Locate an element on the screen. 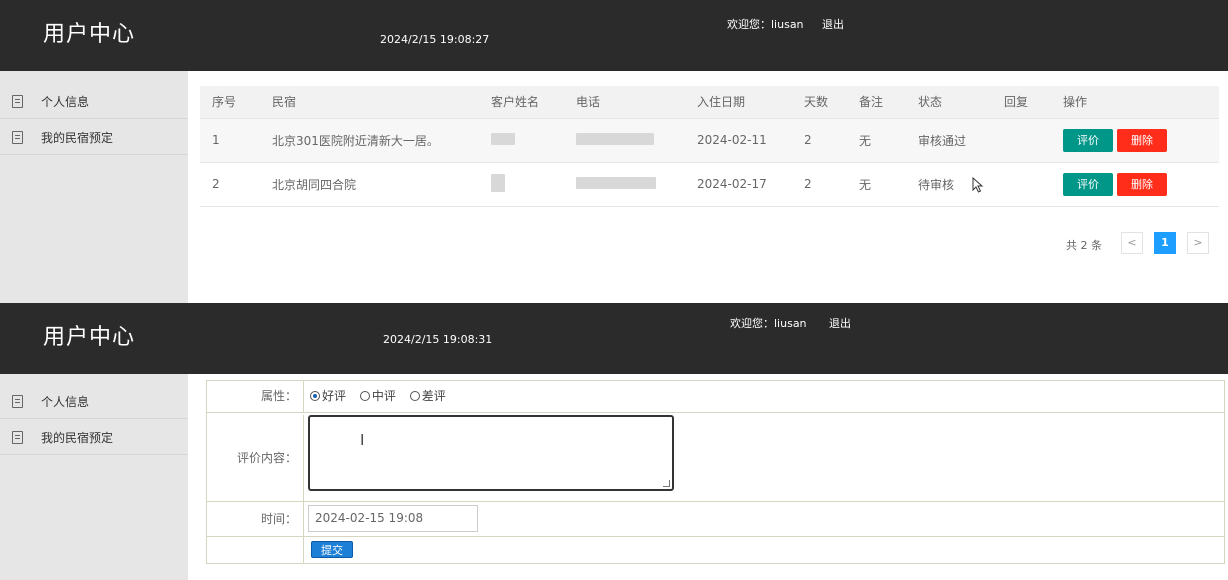 This screenshot has height=580, width=1228. cell-homestay: 北京301医院附近清新大一居。 is located at coordinates (369, 140).